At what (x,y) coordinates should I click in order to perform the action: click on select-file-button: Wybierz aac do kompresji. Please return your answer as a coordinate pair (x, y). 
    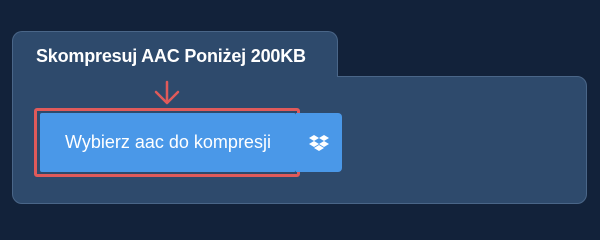
    Looking at the image, I should click on (168, 142).